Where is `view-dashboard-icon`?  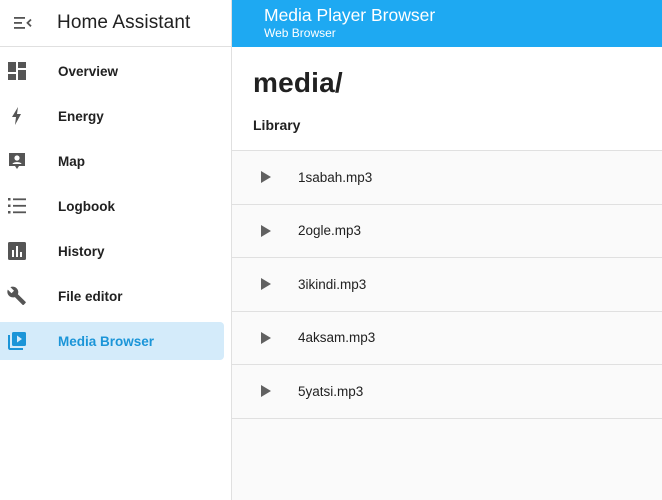
view-dashboard-icon is located at coordinates (17, 71).